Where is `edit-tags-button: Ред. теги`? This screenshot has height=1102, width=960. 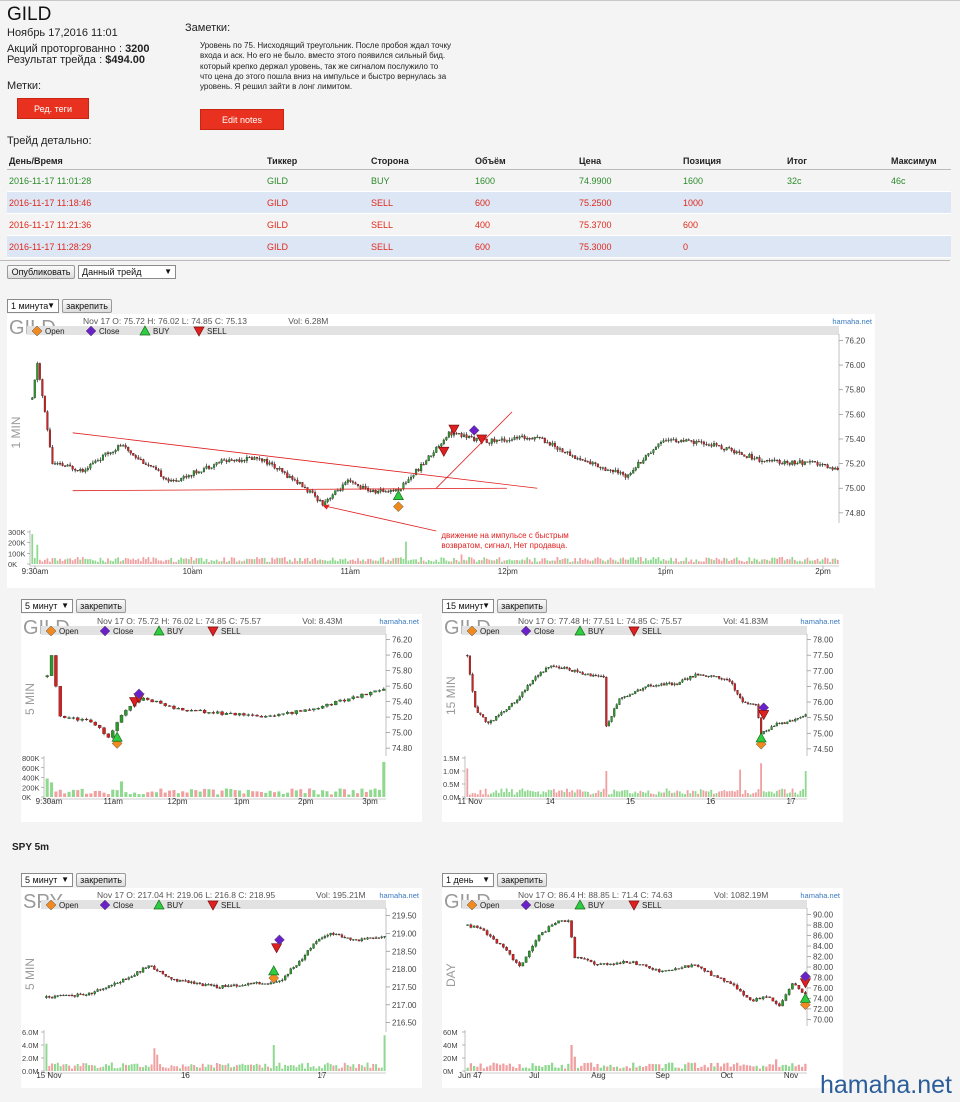
edit-tags-button: Ред. теги is located at coordinates (53, 108).